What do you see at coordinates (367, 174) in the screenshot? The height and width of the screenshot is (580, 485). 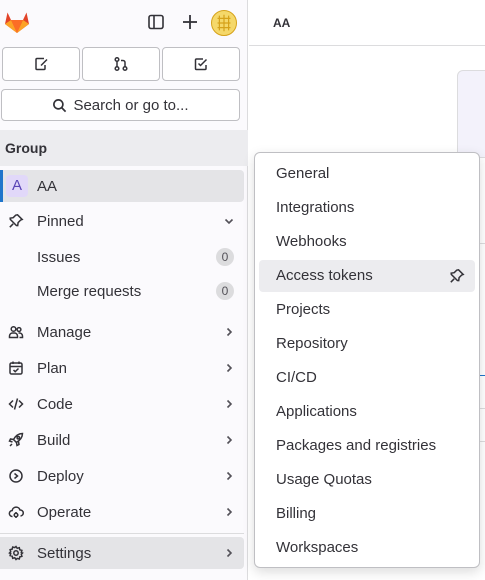 I see `settings-item-general: General` at bounding box center [367, 174].